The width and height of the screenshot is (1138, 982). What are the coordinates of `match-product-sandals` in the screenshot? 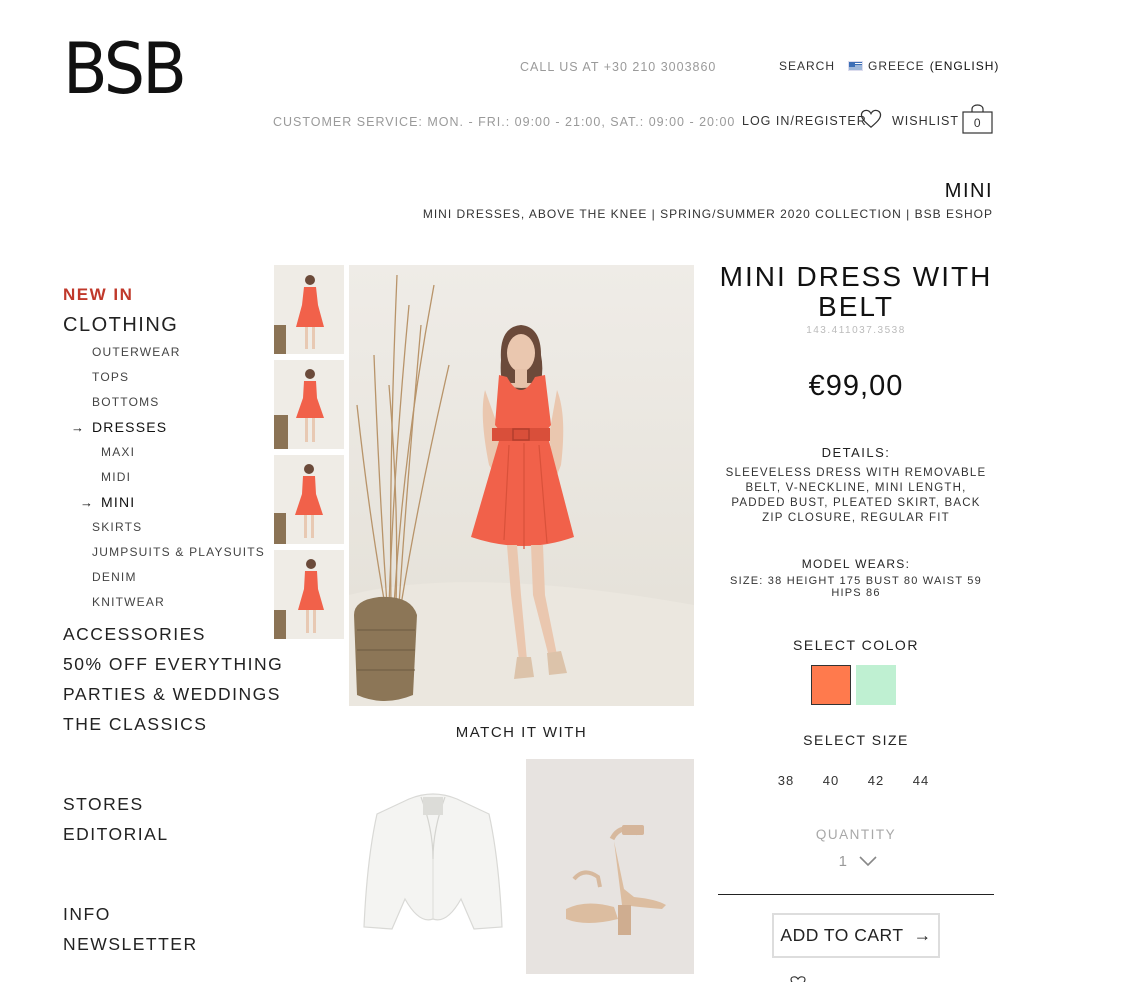 It's located at (610, 866).